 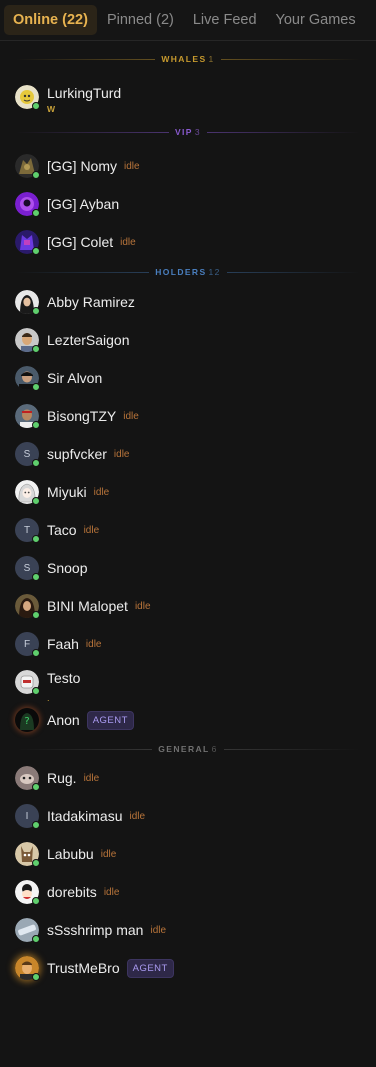 What do you see at coordinates (51, 109) in the screenshot?
I see `whale-tier-tag: W` at bounding box center [51, 109].